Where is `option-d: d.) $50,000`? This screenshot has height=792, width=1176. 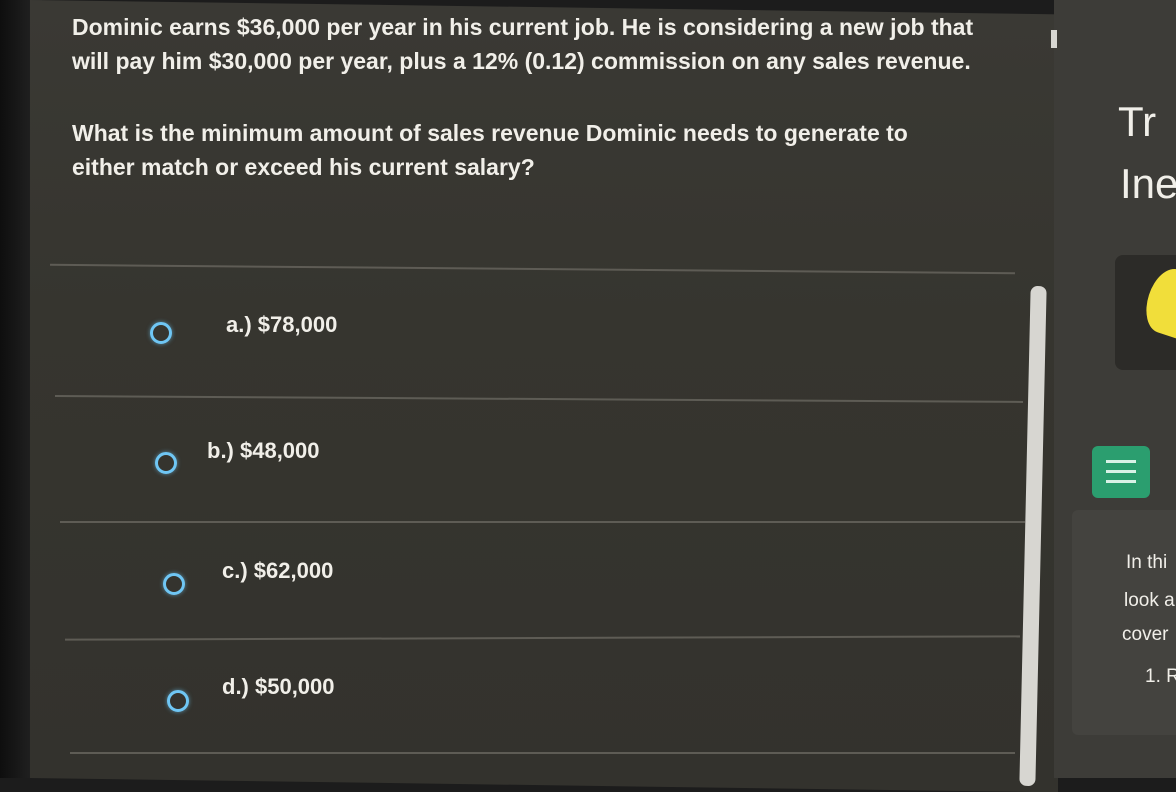
option-d: d.) $50,000 is located at coordinates (540, 702).